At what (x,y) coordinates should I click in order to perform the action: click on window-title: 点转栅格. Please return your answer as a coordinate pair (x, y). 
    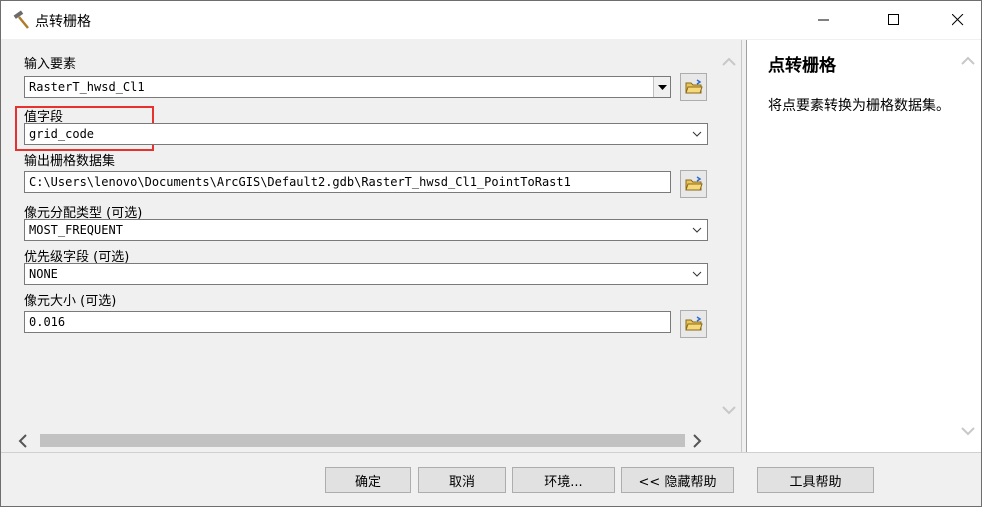
    Looking at the image, I should click on (63, 22).